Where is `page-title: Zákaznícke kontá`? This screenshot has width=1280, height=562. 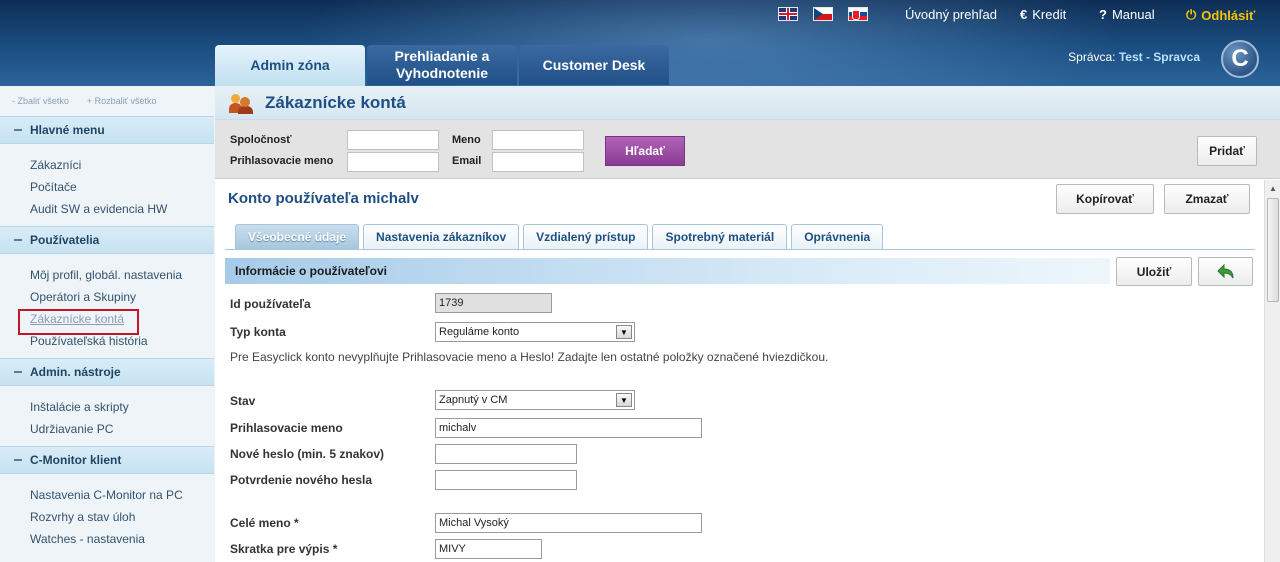
page-title: Zákaznícke kontá is located at coordinates (335, 102).